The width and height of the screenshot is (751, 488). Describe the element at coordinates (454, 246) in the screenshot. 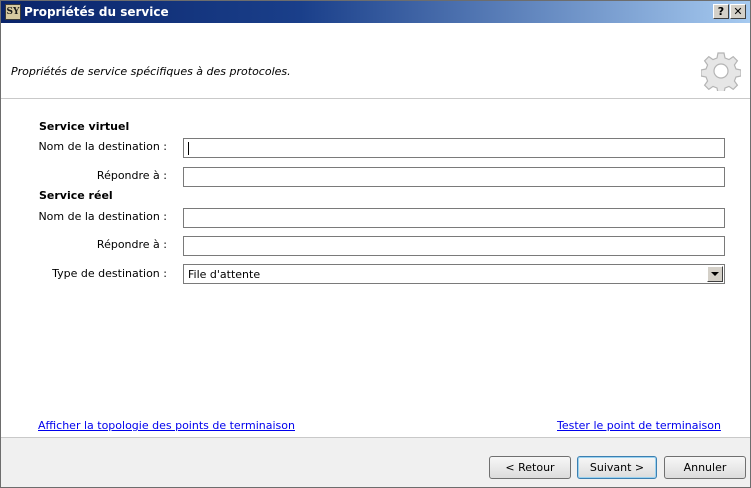

I see `real-reply-to-input` at that location.